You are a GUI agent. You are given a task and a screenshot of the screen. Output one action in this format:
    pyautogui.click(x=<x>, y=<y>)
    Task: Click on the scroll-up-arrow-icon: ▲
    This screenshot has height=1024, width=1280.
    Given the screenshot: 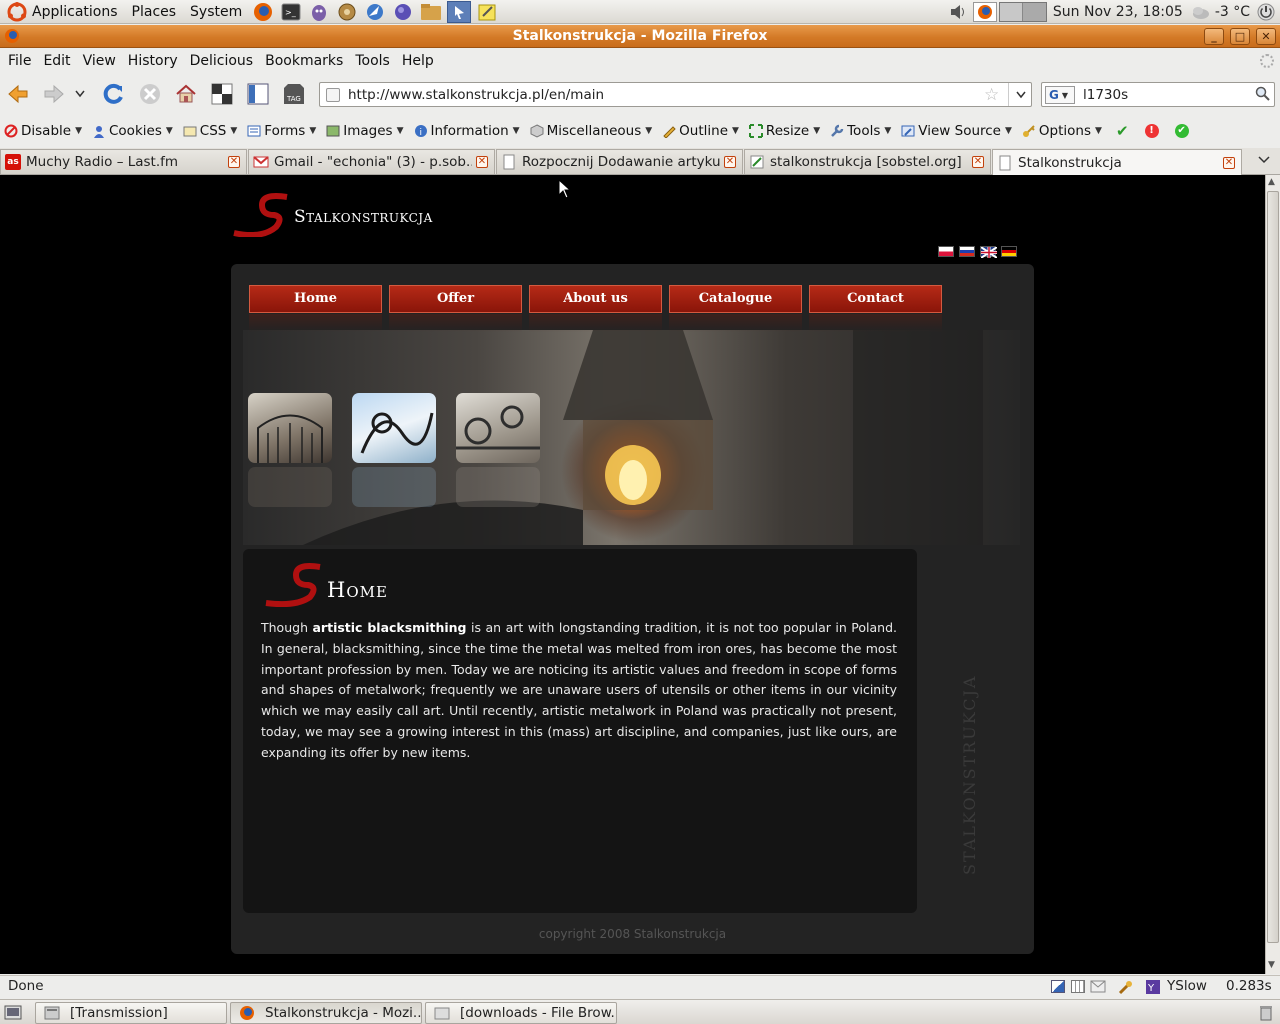 What is the action you would take?
    pyautogui.click(x=1271, y=182)
    